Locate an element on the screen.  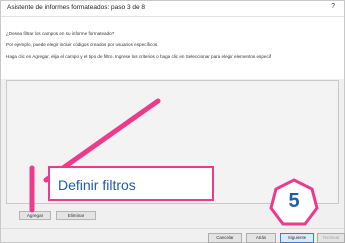
remove-filter-button: Eliminar is located at coordinates (76, 215).